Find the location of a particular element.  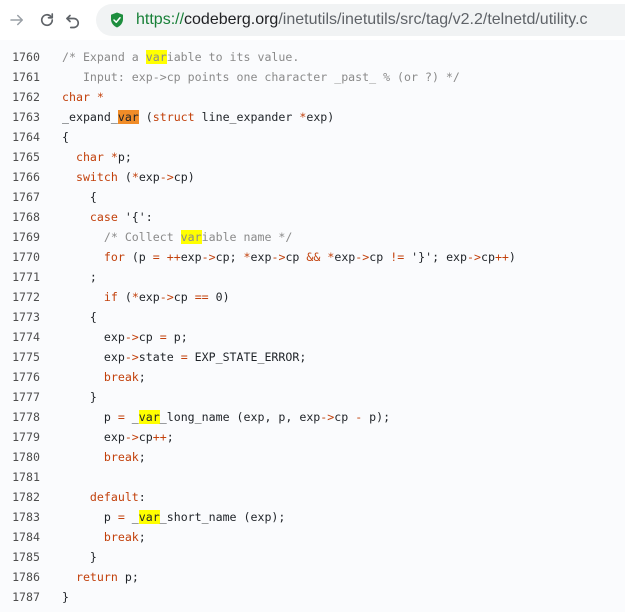

line-number: 1787 is located at coordinates (25, 597).